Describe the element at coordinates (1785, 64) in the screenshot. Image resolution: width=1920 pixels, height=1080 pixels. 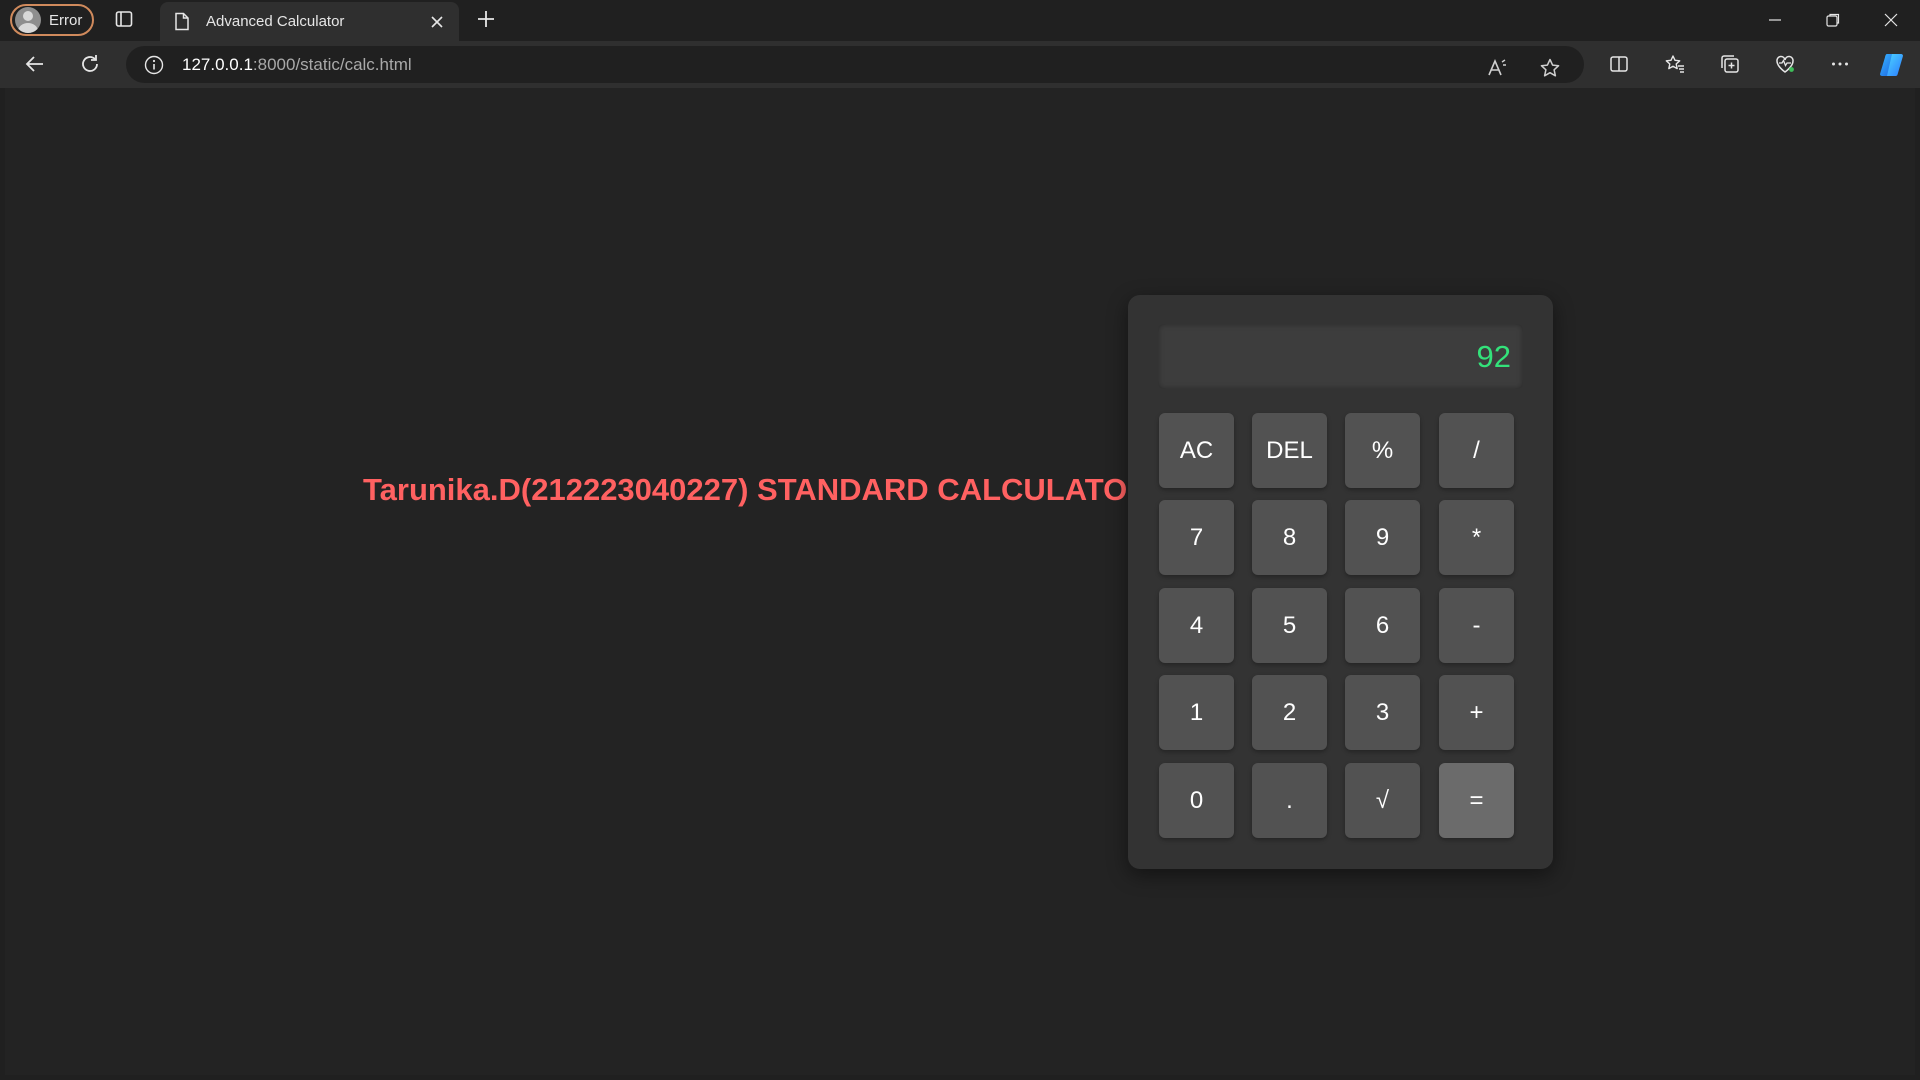
I see `browser-essentials-icon` at that location.